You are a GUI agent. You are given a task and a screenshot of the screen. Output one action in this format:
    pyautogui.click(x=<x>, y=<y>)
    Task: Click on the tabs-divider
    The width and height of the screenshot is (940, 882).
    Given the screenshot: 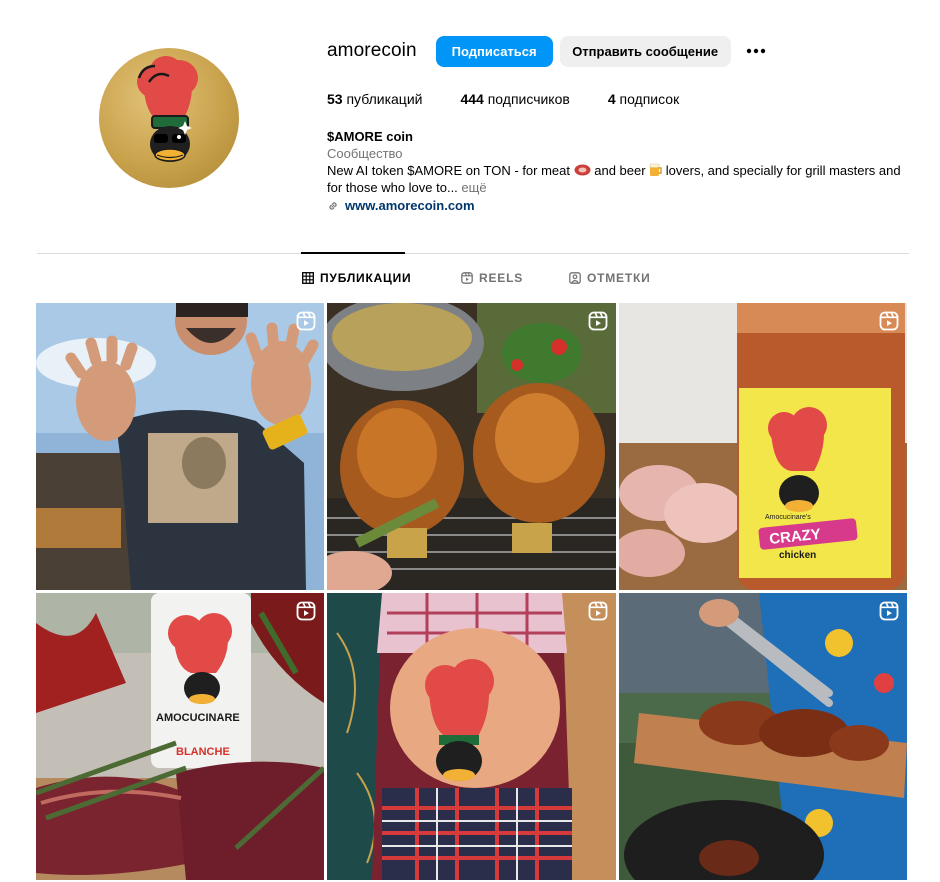 What is the action you would take?
    pyautogui.click(x=473, y=253)
    